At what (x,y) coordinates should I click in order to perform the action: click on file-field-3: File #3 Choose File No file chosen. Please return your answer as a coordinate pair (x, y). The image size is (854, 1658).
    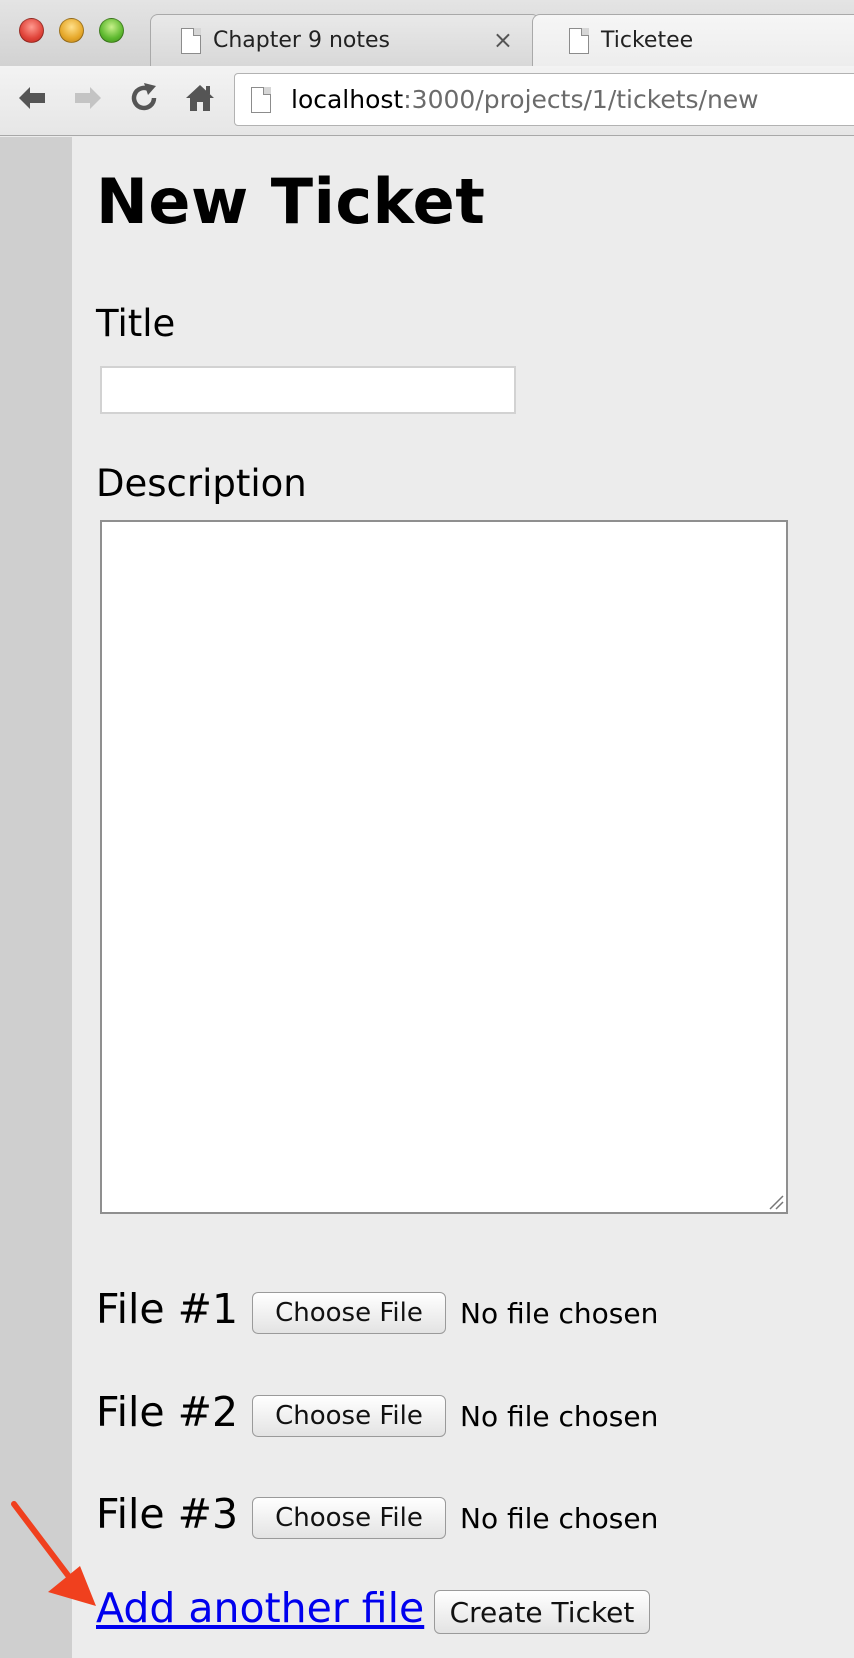
    Looking at the image, I should click on (377, 1514).